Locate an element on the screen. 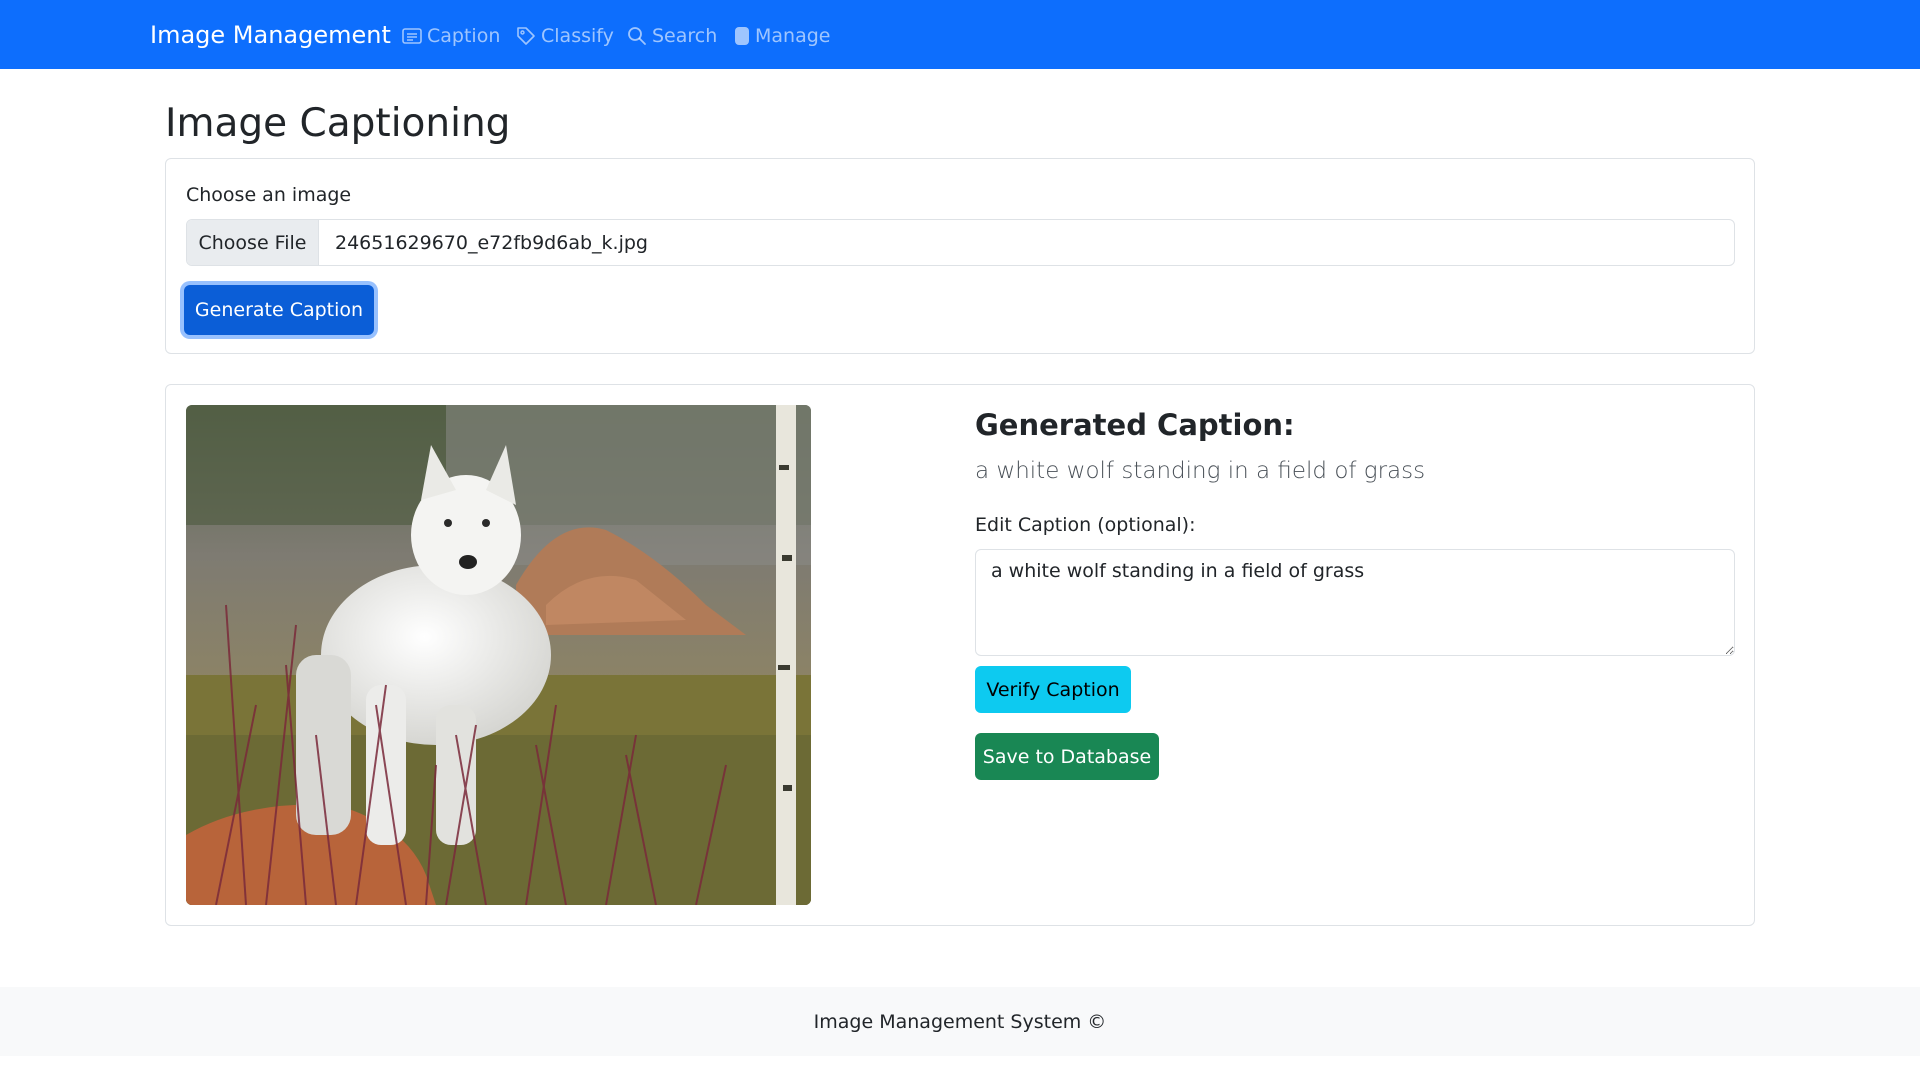 The image size is (1920, 1080). nav-item-manage: Manage is located at coordinates (782, 36).